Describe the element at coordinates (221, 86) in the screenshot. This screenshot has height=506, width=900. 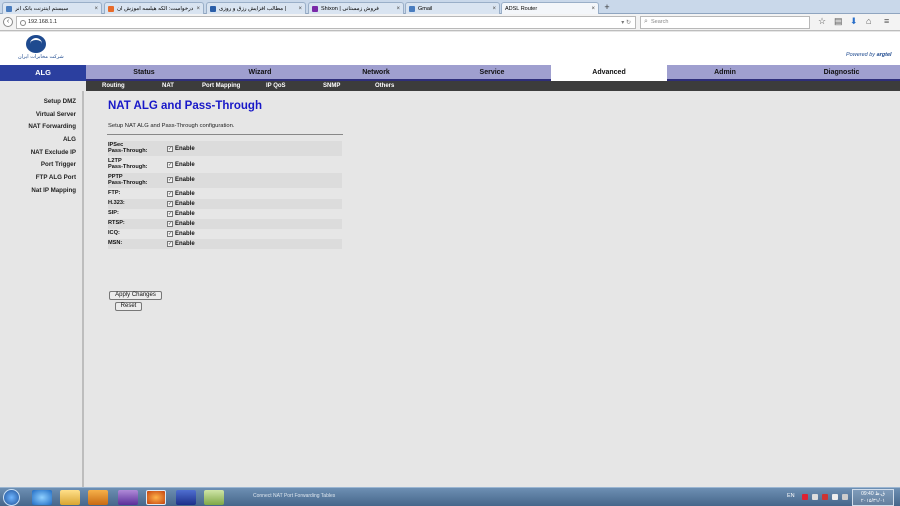
I see `submenu-port-mapping: Port Mapping` at that location.